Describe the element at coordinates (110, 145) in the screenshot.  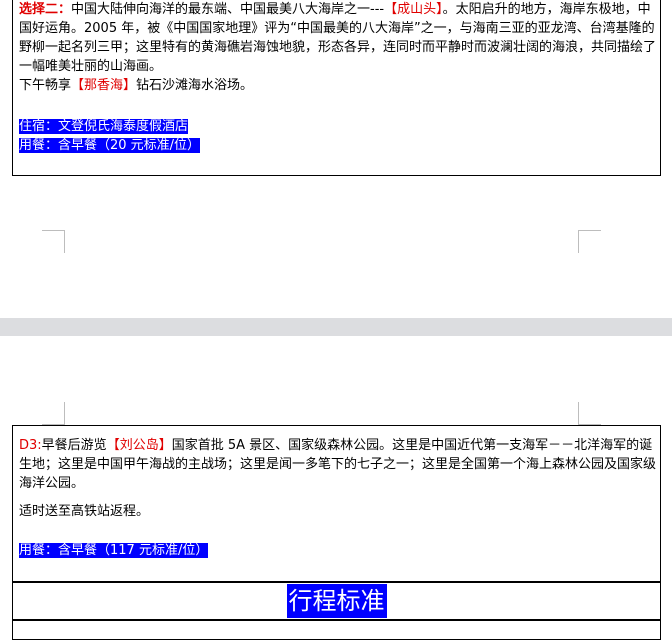
I see `meal-text-1: 用餐：含早餐（20 元标准/位）` at that location.